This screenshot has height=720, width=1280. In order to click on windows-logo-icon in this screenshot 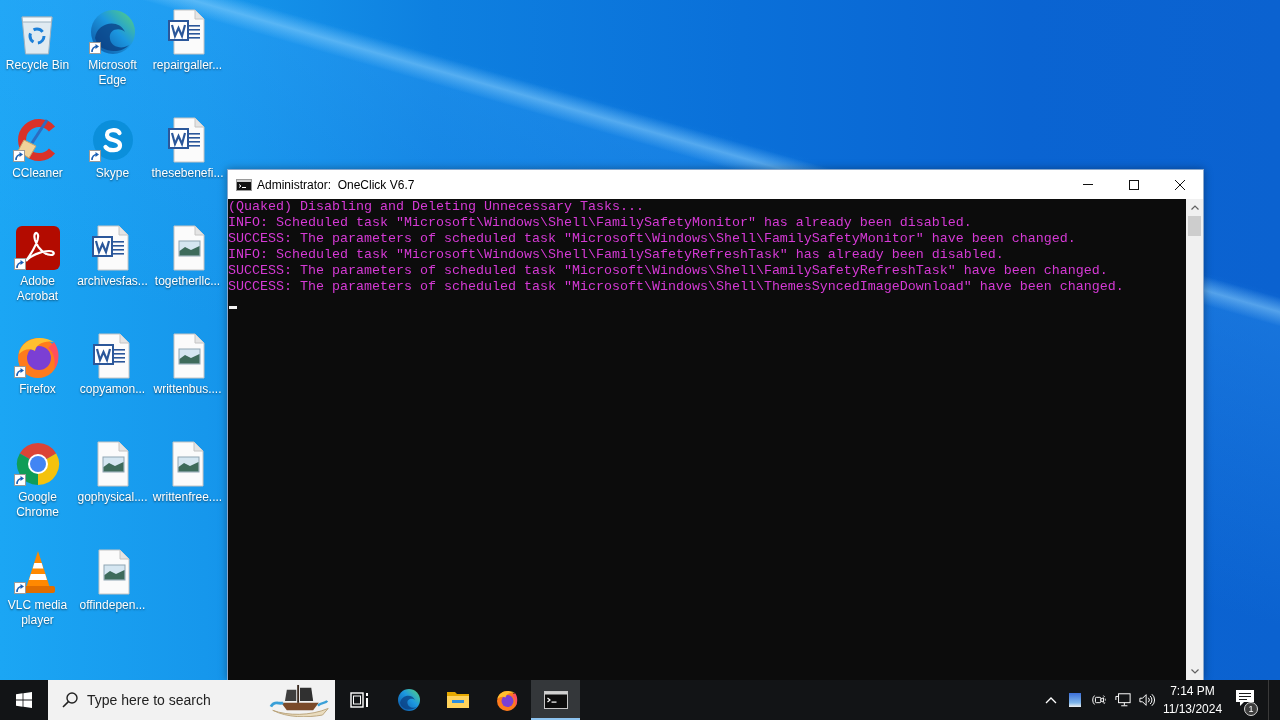, I will do `click(24, 700)`.